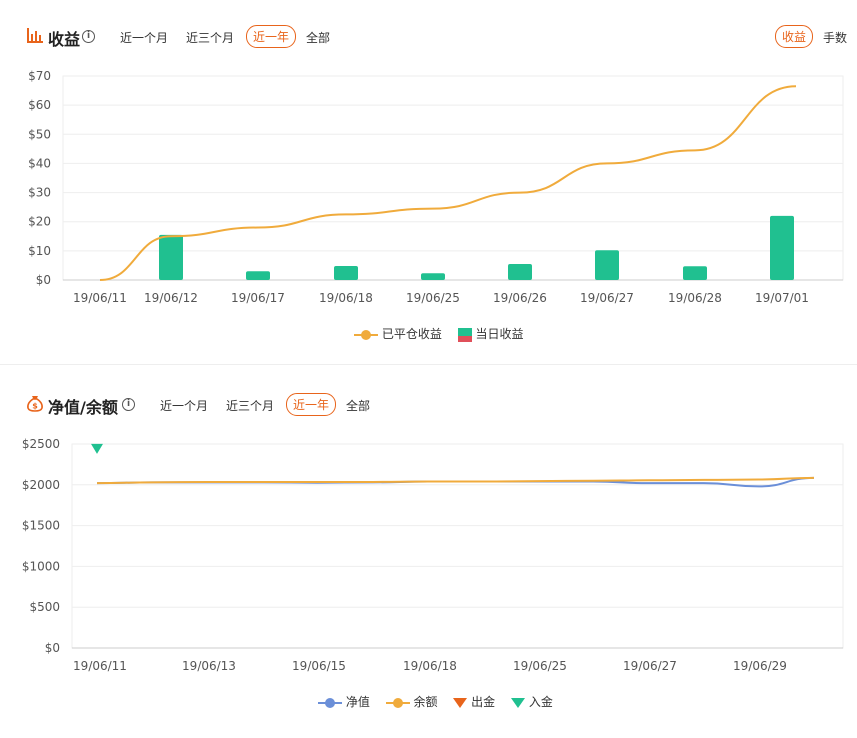  Describe the element at coordinates (39, 163) in the screenshot. I see `y-tick-label: $40` at that location.